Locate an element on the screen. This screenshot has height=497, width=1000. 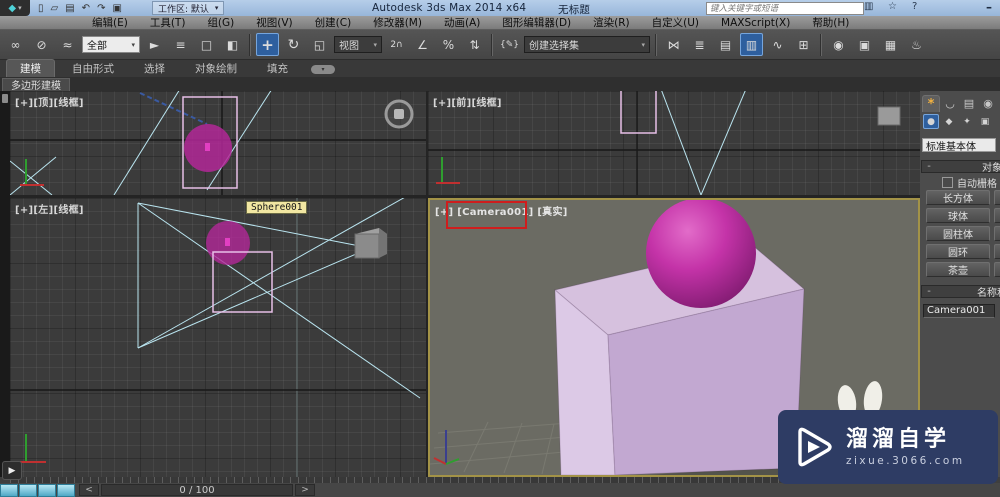
category-cameras: ▣ is located at coordinates (985, 121).